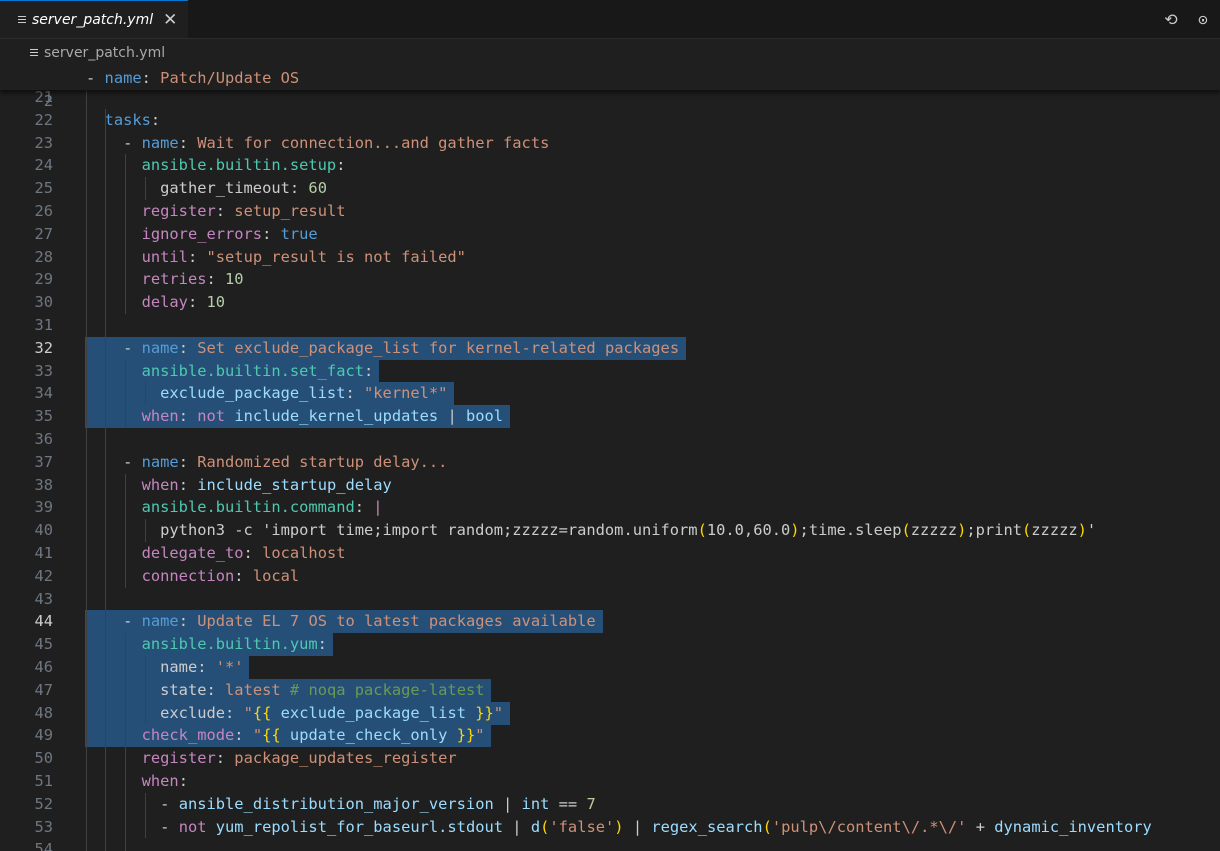 This screenshot has height=851, width=1220. What do you see at coordinates (243, 188) in the screenshot?
I see `code-text: gather_timeout: 60` at bounding box center [243, 188].